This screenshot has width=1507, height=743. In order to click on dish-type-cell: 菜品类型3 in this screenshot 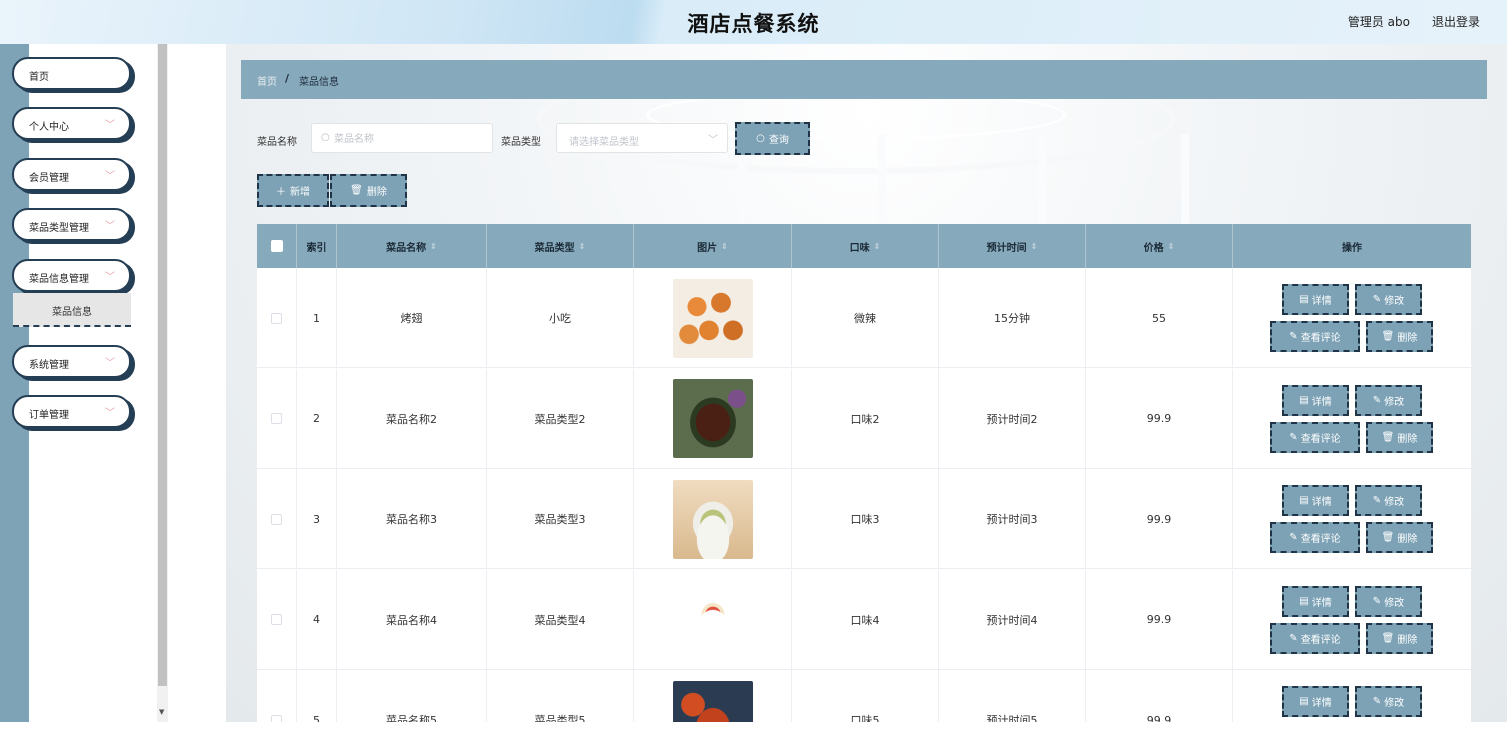, I will do `click(560, 519)`.